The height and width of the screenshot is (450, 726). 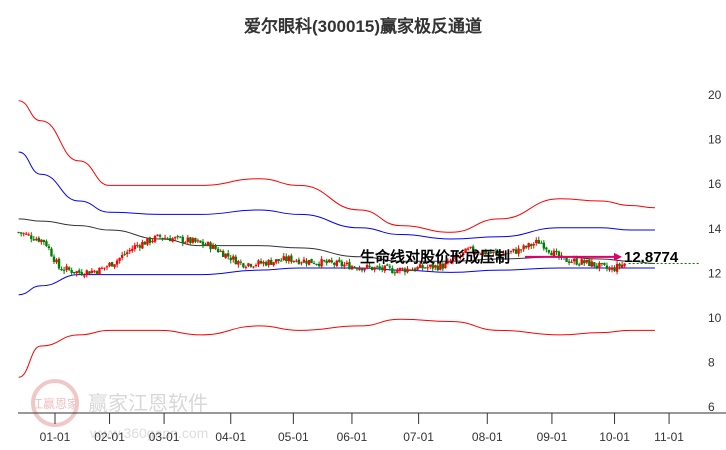 What do you see at coordinates (55, 437) in the screenshot?
I see `x-tick-label: 01-01` at bounding box center [55, 437].